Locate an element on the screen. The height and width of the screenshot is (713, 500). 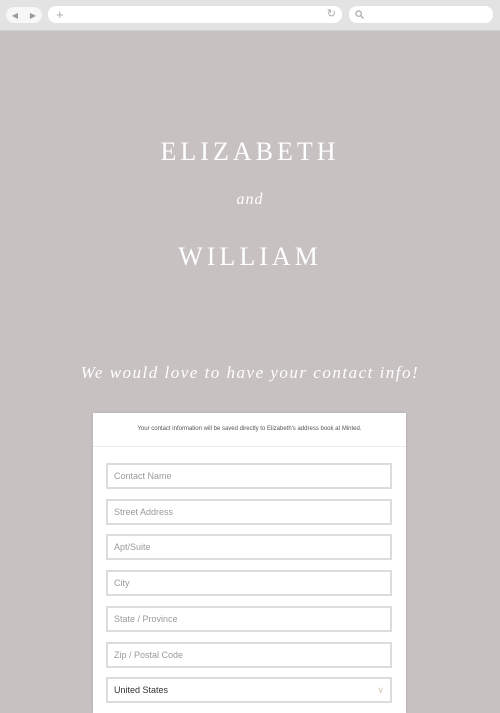
reload-icon: ↻ is located at coordinates (331, 14).